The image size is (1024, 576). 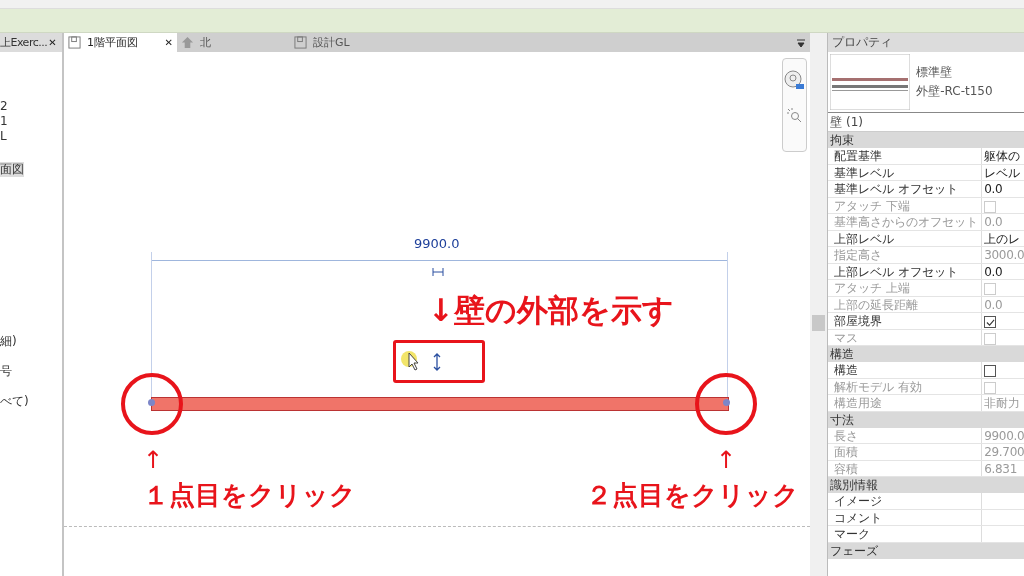 I want to click on property-value: 躯体の, so click(x=1003, y=156).